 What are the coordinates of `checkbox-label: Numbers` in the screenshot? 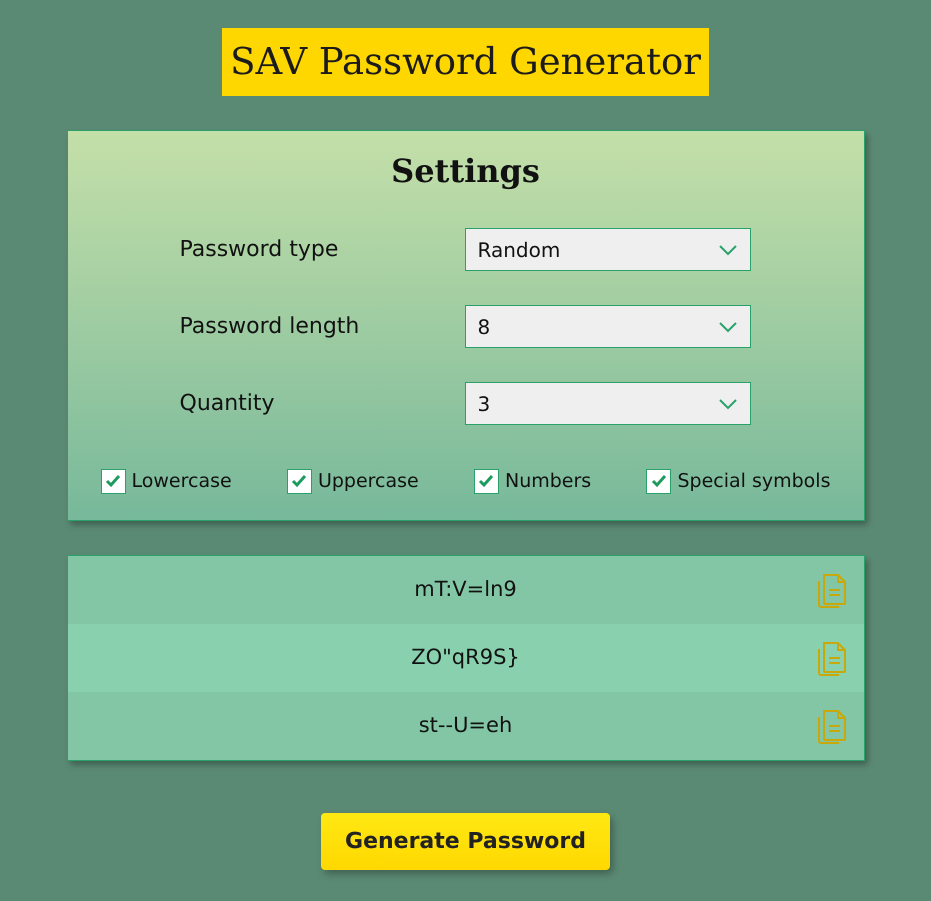 It's located at (548, 481).